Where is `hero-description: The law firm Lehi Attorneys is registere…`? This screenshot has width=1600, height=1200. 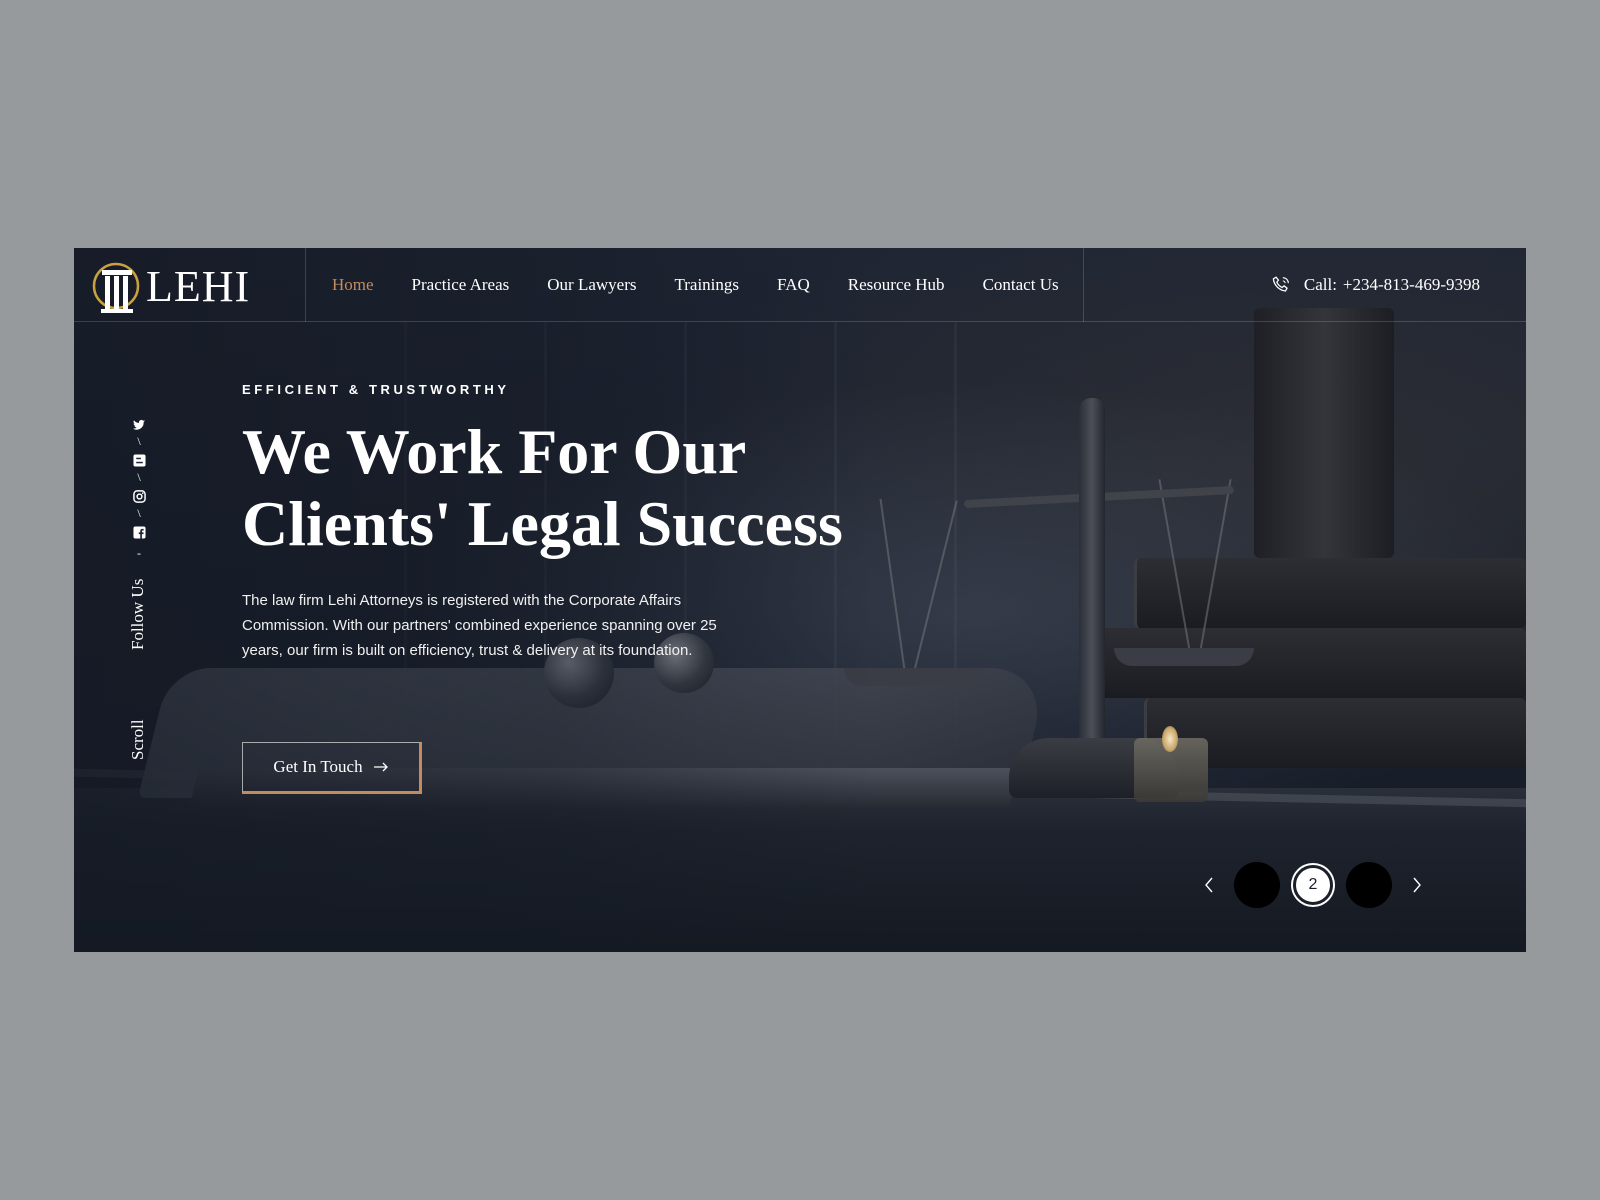
hero-description: The law firm Lehi Attorneys is registere… is located at coordinates (479, 625).